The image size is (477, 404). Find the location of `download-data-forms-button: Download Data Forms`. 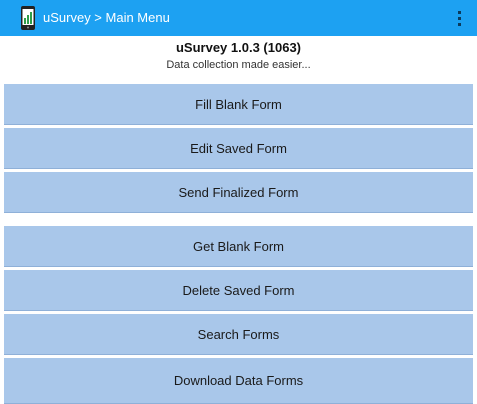

download-data-forms-button: Download Data Forms is located at coordinates (238, 381).